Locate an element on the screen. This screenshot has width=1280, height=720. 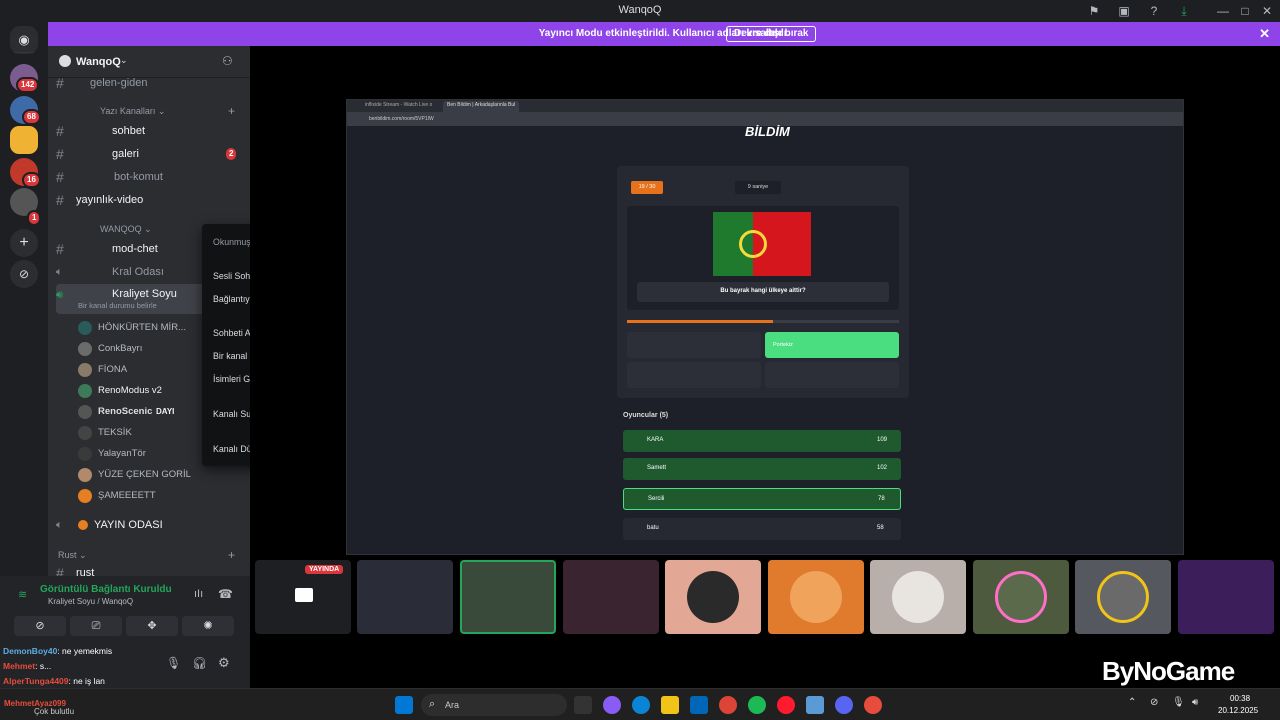
browser-tab: Ben Bildim | Arkadaşlarınla Bul is located at coordinates (481, 105).